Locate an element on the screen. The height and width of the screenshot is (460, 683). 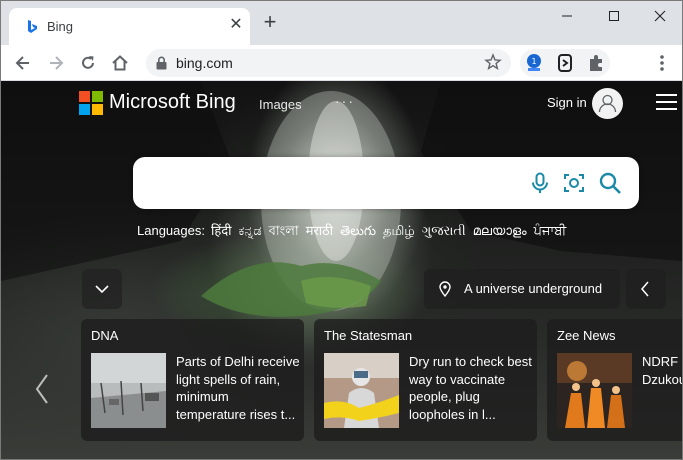
carousel-prev-icon is located at coordinates (42, 389).